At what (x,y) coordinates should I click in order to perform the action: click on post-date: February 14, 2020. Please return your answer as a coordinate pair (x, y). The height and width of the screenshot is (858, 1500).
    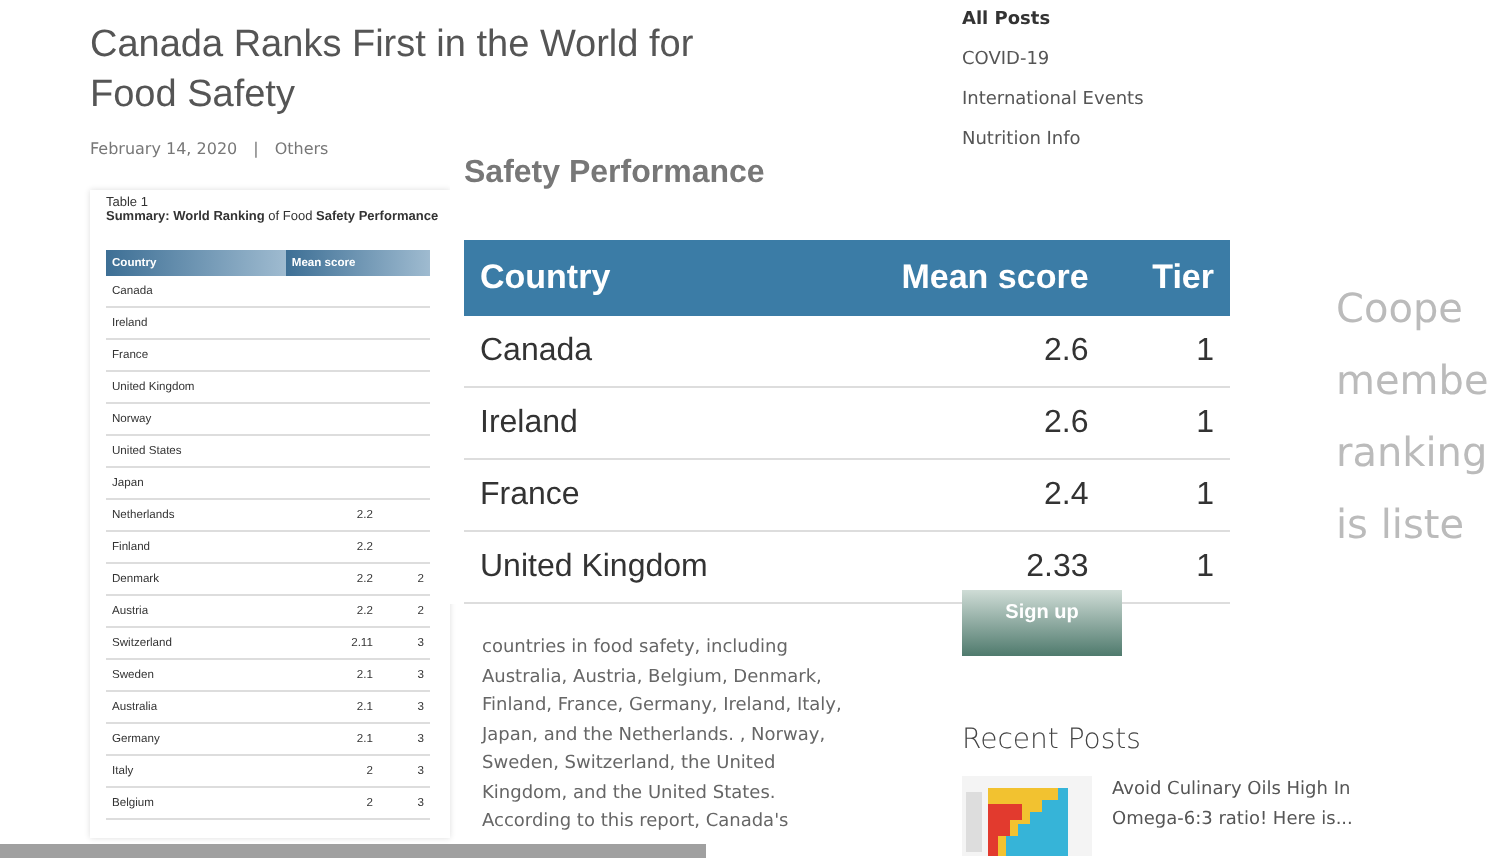
    Looking at the image, I should click on (164, 149).